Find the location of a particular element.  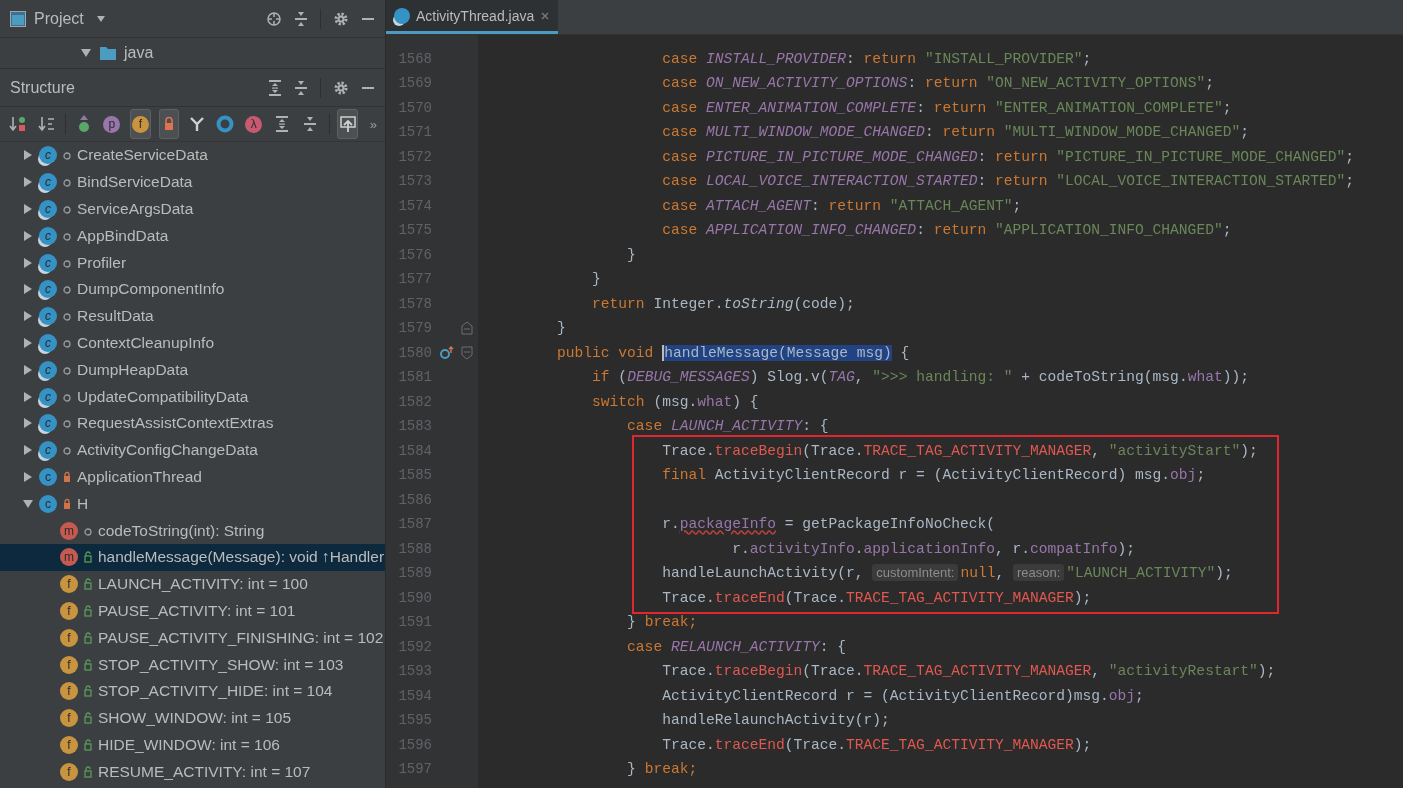

window-icon is located at coordinates (18, 18).